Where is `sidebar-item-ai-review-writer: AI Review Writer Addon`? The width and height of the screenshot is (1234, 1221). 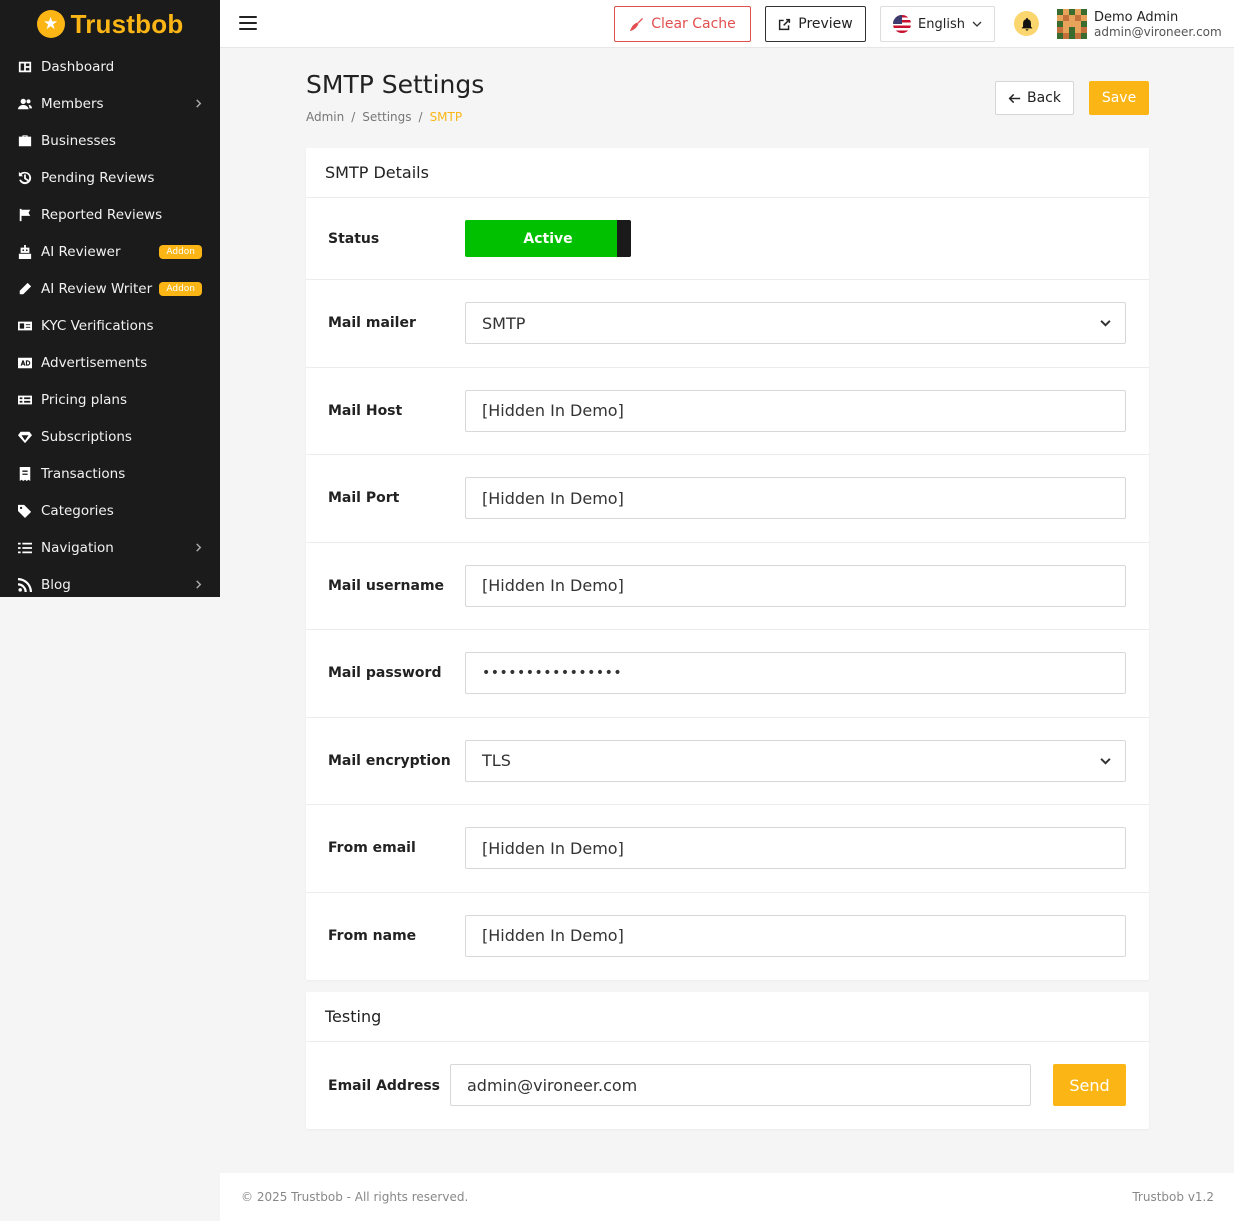
sidebar-item-ai-review-writer: AI Review Writer Addon is located at coordinates (110, 288).